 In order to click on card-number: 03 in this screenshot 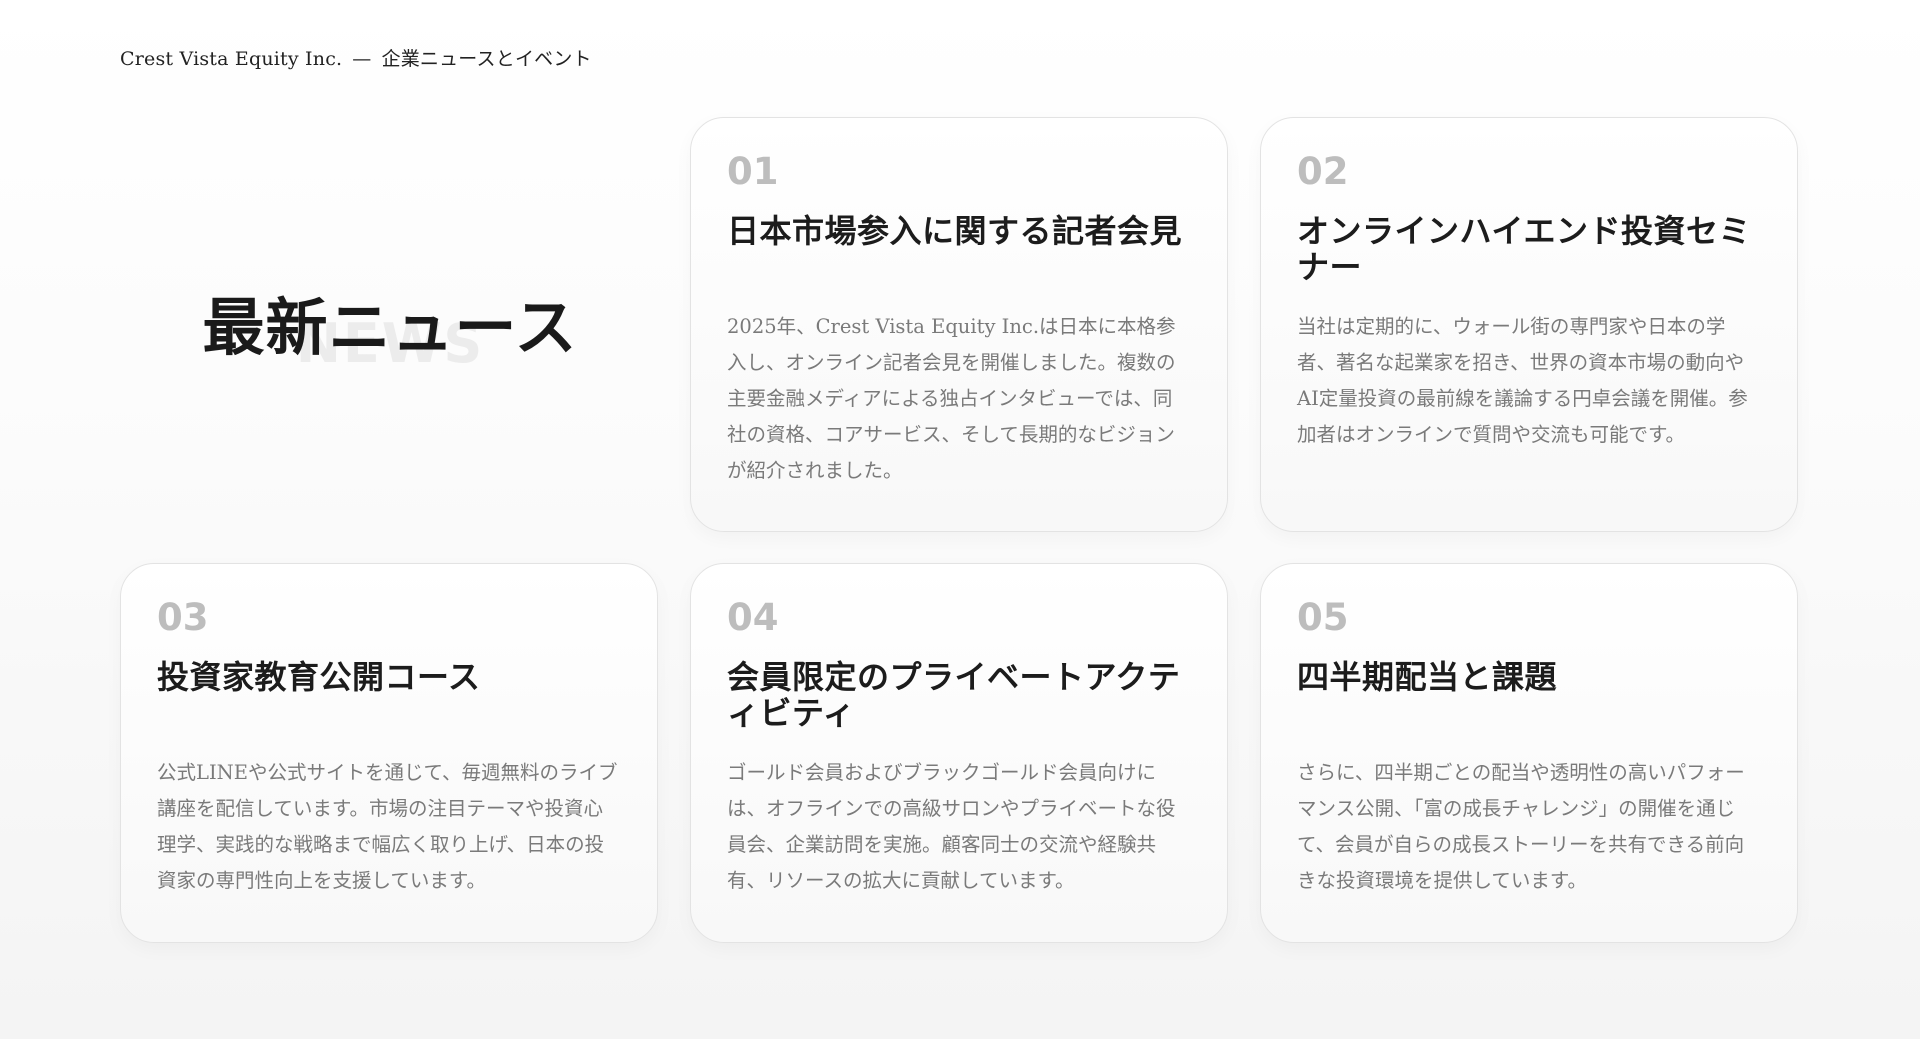, I will do `click(183, 617)`.